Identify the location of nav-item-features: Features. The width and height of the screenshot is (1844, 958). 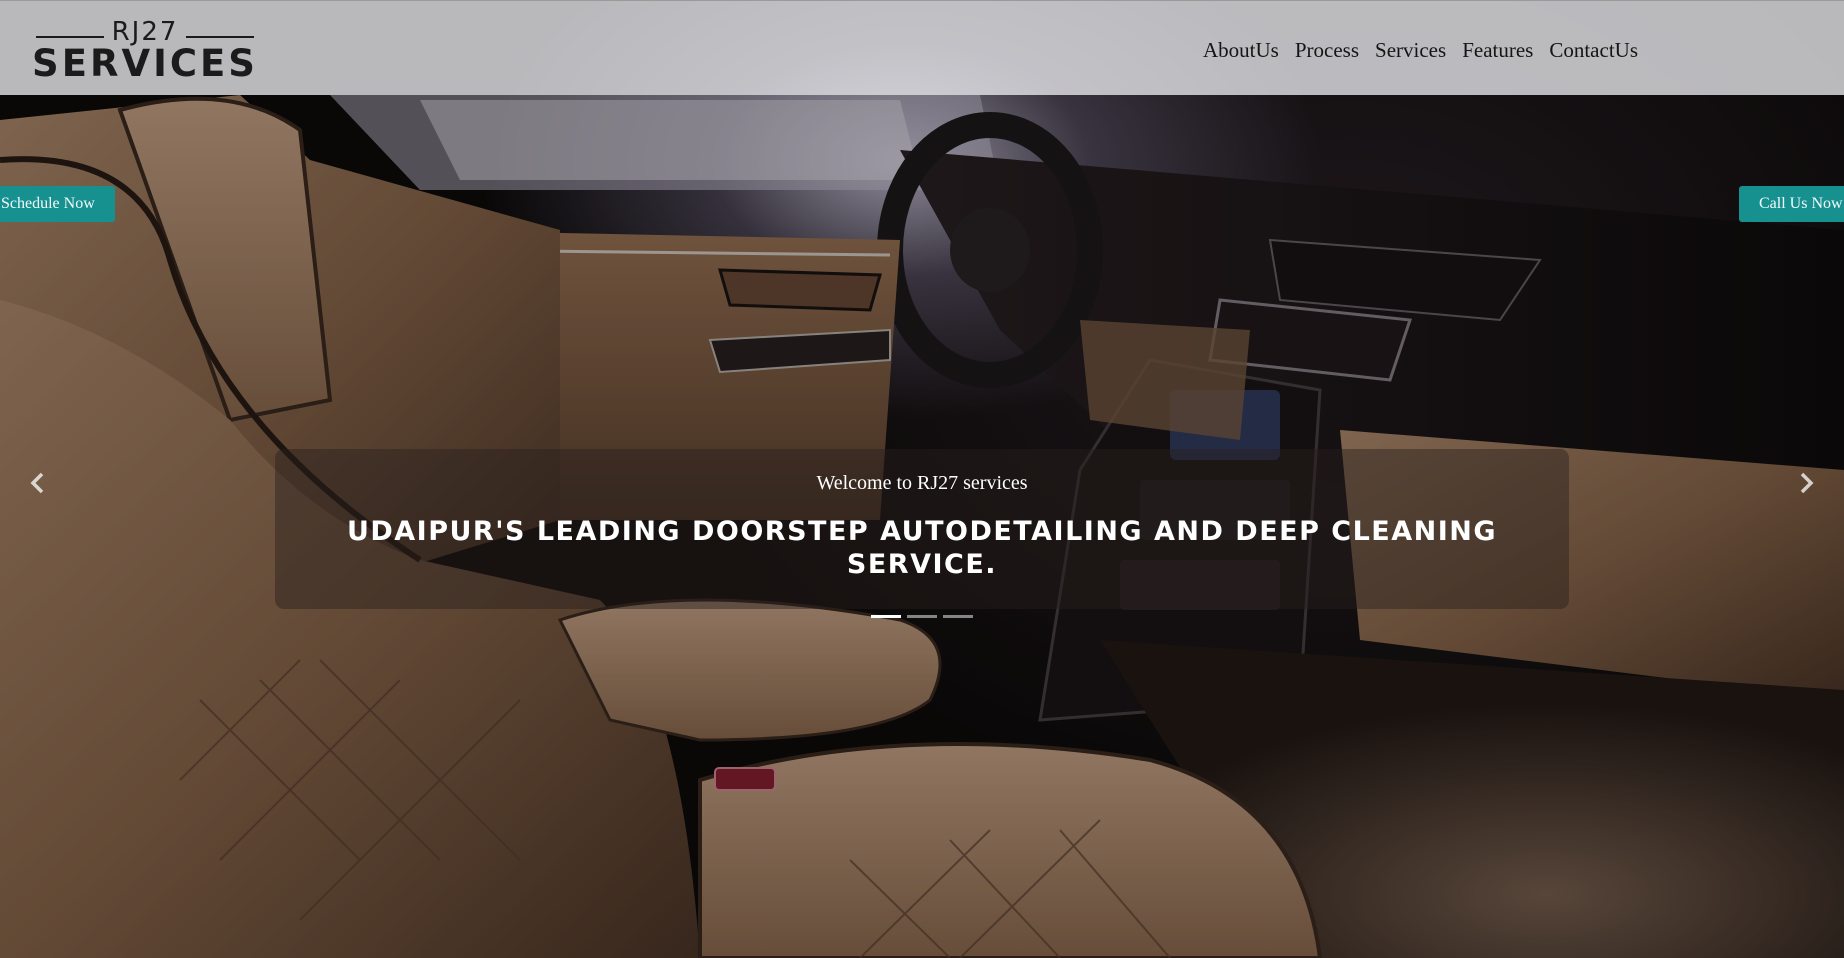
(1497, 50).